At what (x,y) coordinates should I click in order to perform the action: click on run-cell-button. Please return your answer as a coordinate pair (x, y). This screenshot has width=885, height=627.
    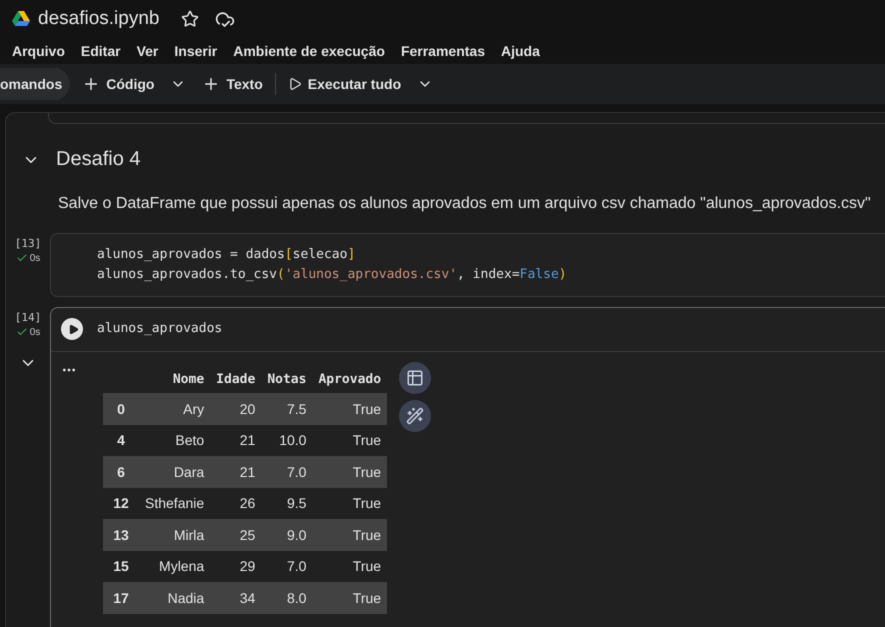
    Looking at the image, I should click on (72, 329).